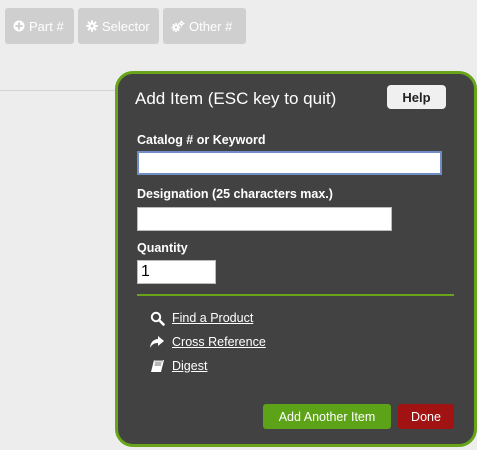 The image size is (477, 450). Describe the element at coordinates (157, 318) in the screenshot. I see `search-icon` at that location.